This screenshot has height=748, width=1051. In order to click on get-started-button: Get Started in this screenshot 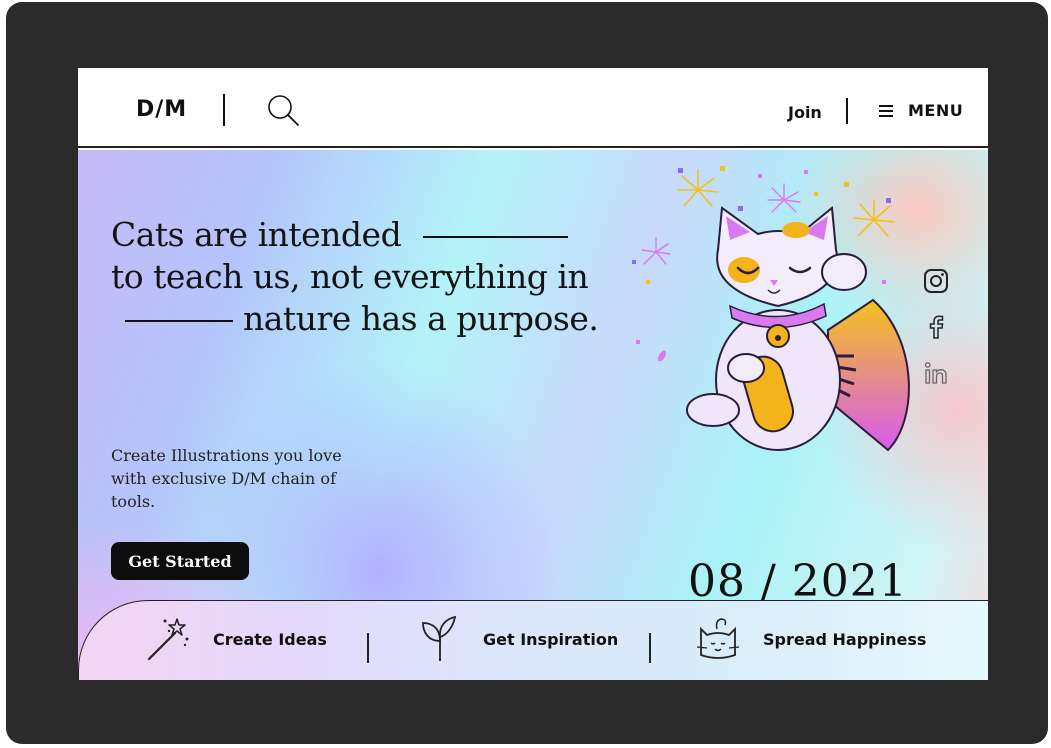, I will do `click(180, 561)`.